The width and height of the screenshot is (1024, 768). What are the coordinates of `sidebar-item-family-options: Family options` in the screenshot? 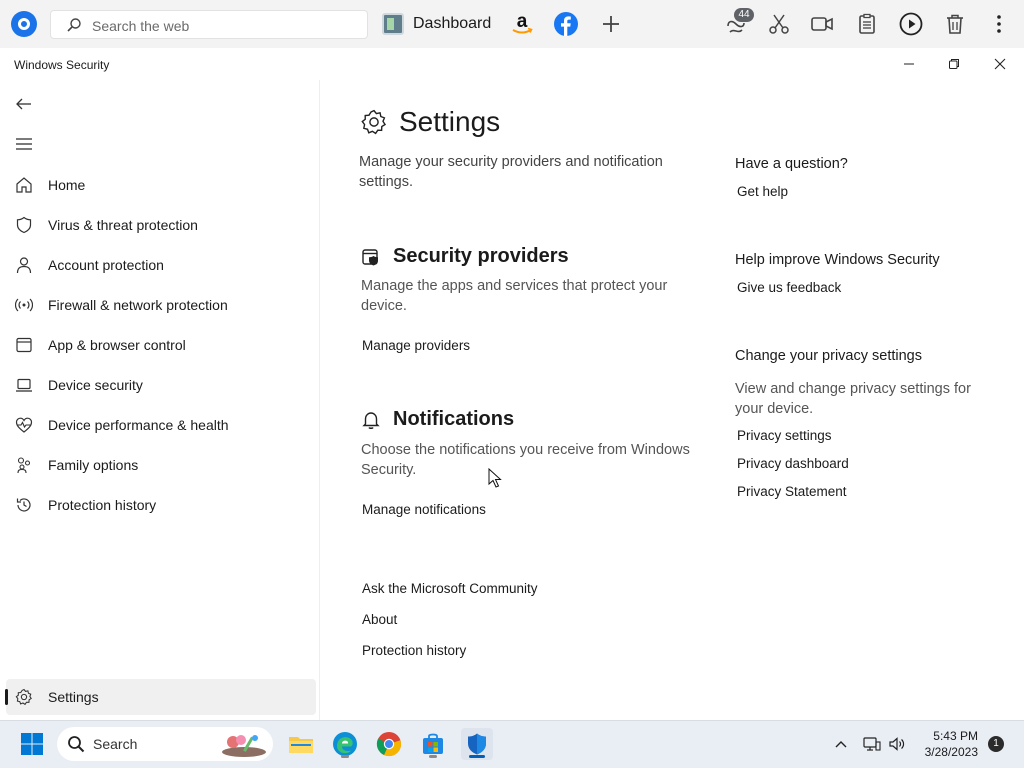 It's located at (161, 465).